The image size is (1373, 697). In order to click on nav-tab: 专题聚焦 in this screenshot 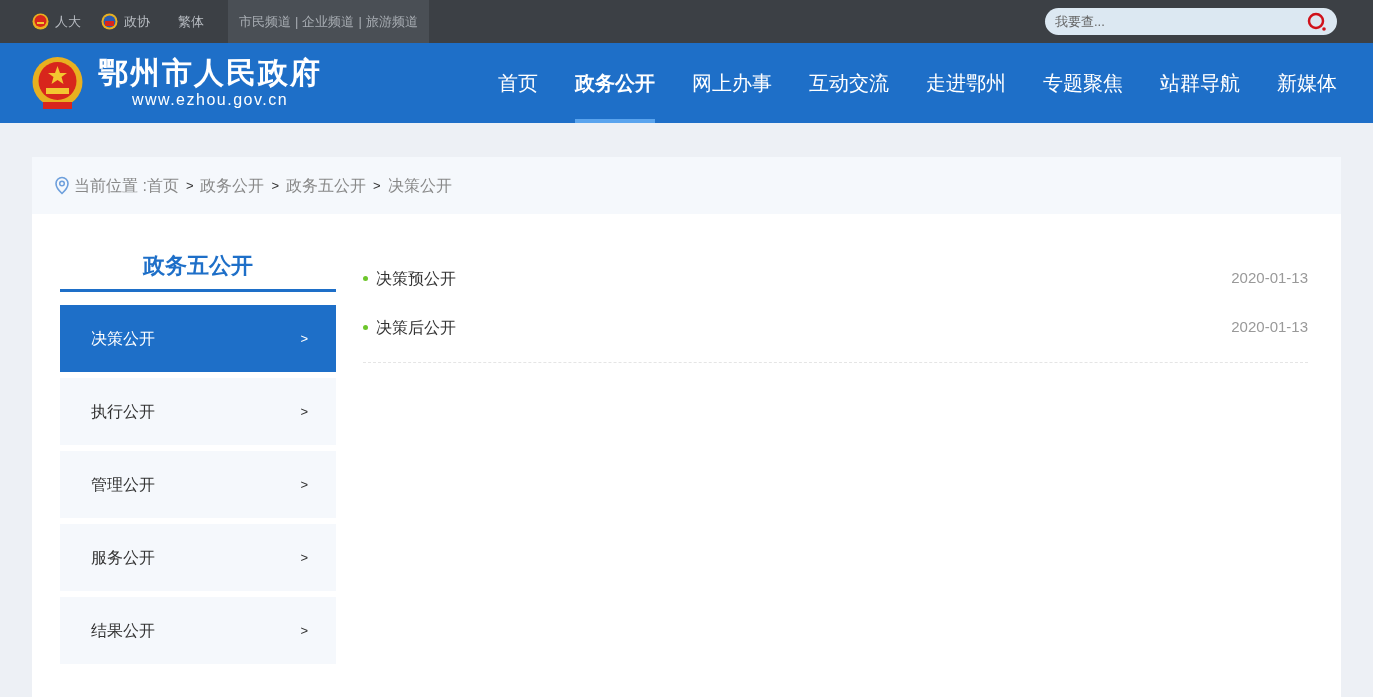, I will do `click(1083, 83)`.